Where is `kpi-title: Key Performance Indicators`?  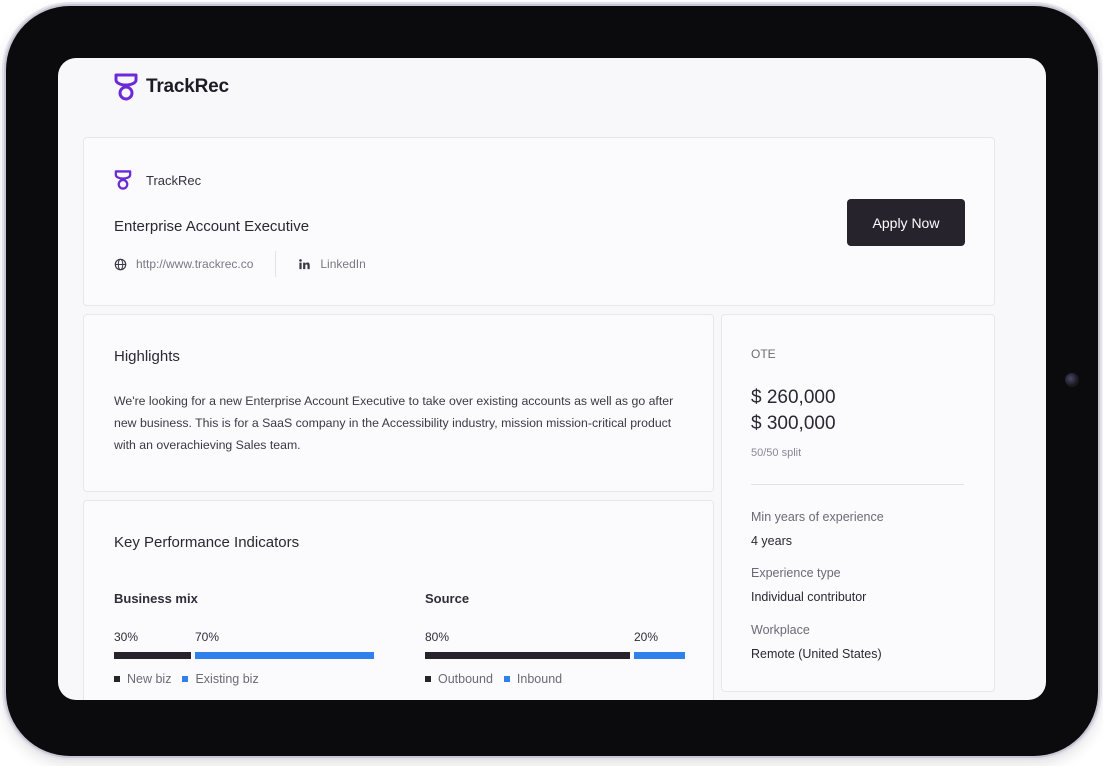 kpi-title: Key Performance Indicators is located at coordinates (207, 542).